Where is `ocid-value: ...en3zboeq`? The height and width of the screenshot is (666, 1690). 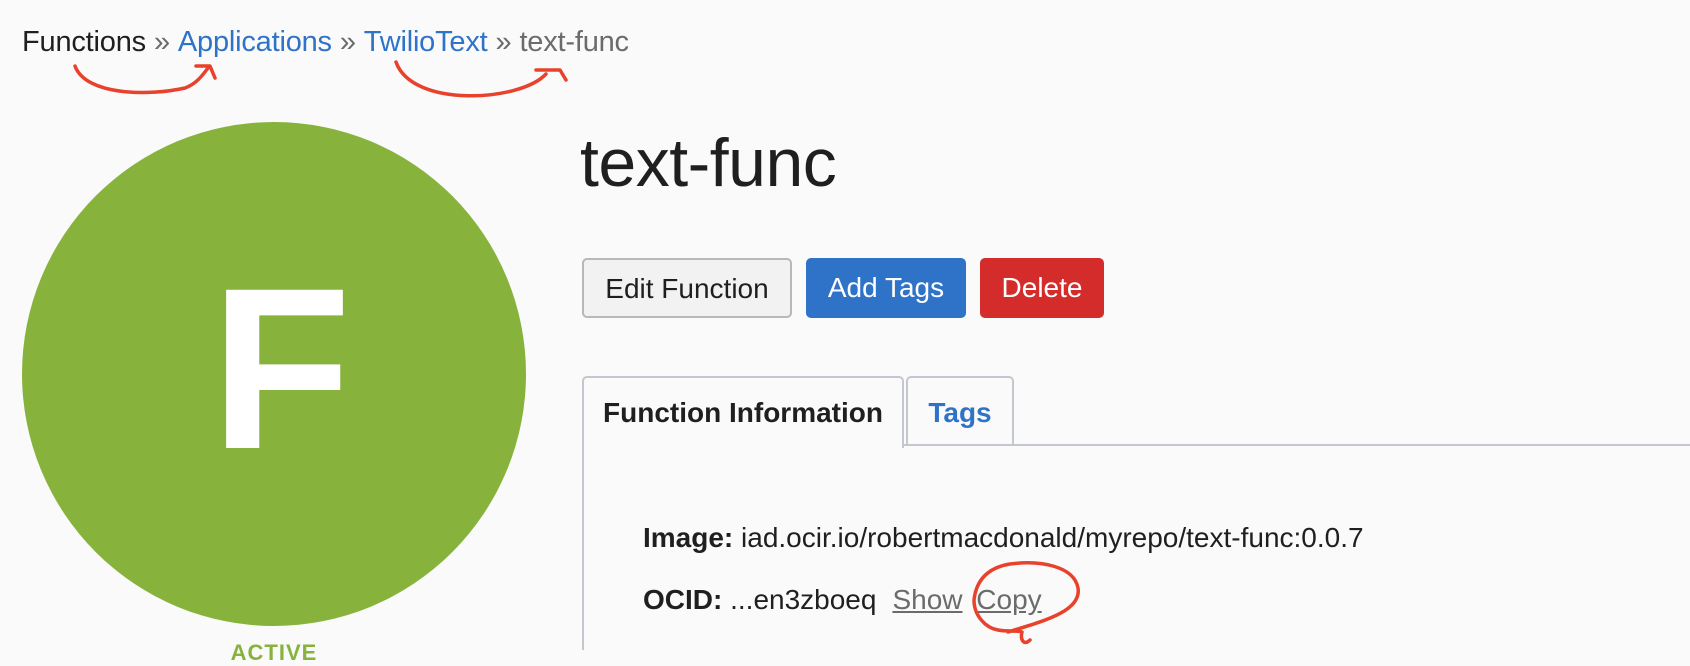
ocid-value: ...en3zboeq is located at coordinates (803, 599).